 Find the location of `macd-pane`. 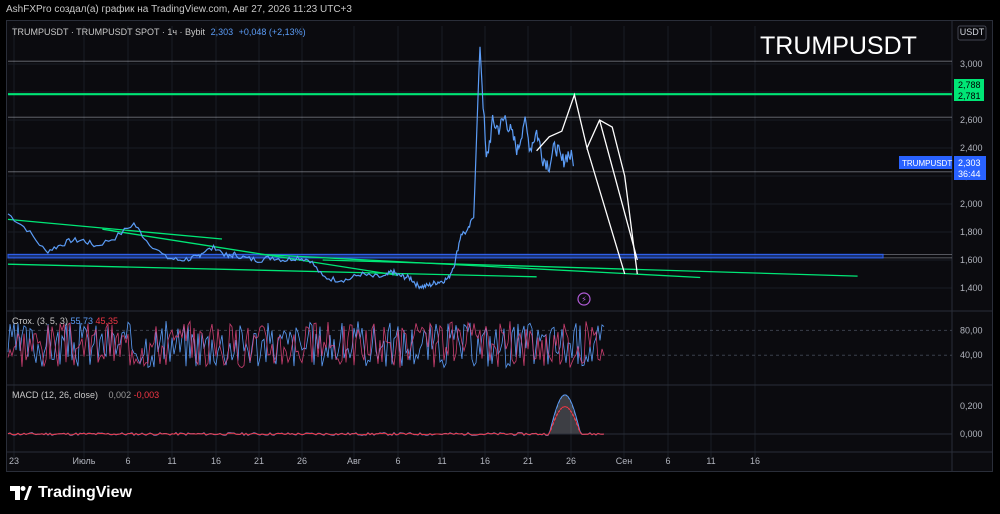

macd-pane is located at coordinates (479, 415).